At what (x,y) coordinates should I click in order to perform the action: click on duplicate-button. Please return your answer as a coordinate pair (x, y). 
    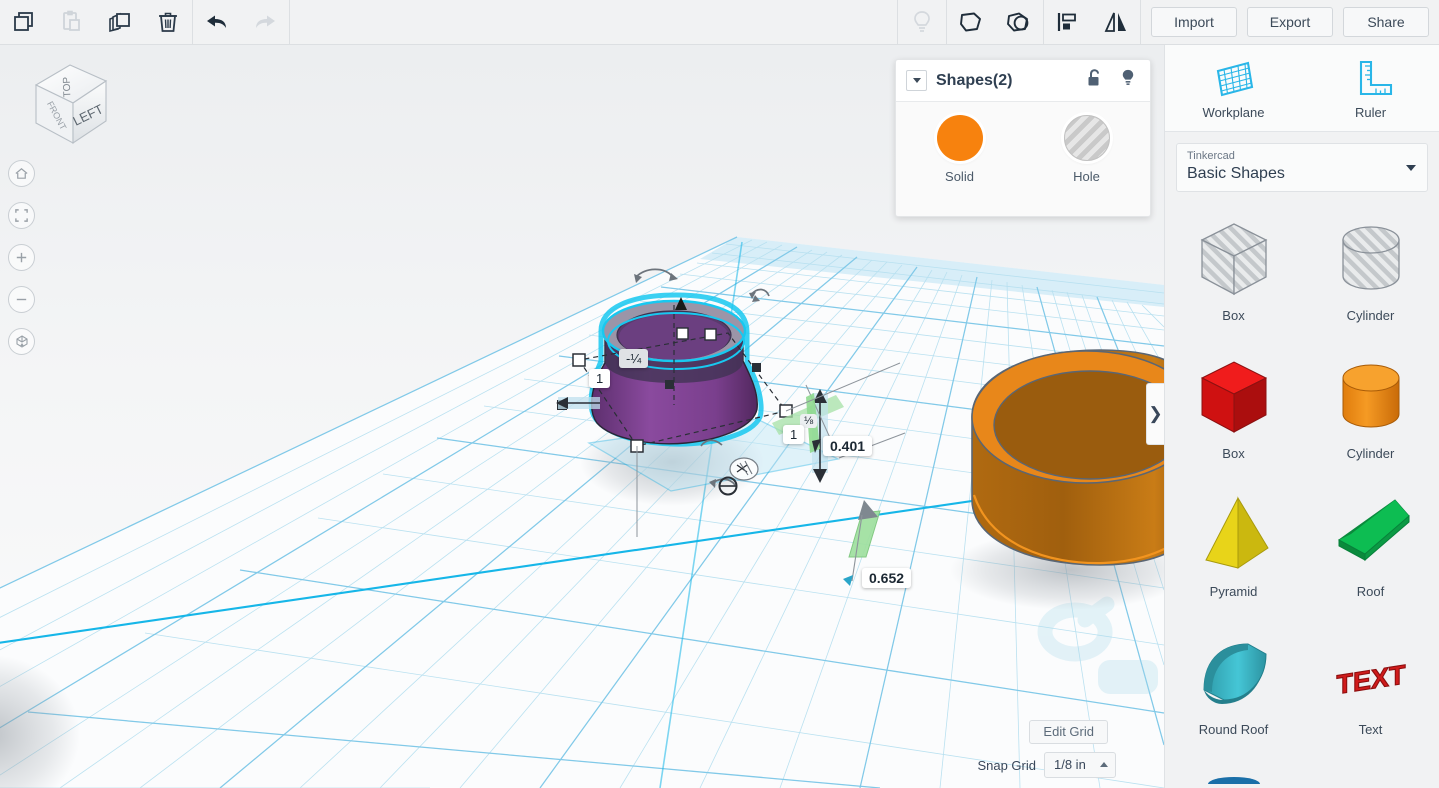
    Looking at the image, I should click on (120, 22).